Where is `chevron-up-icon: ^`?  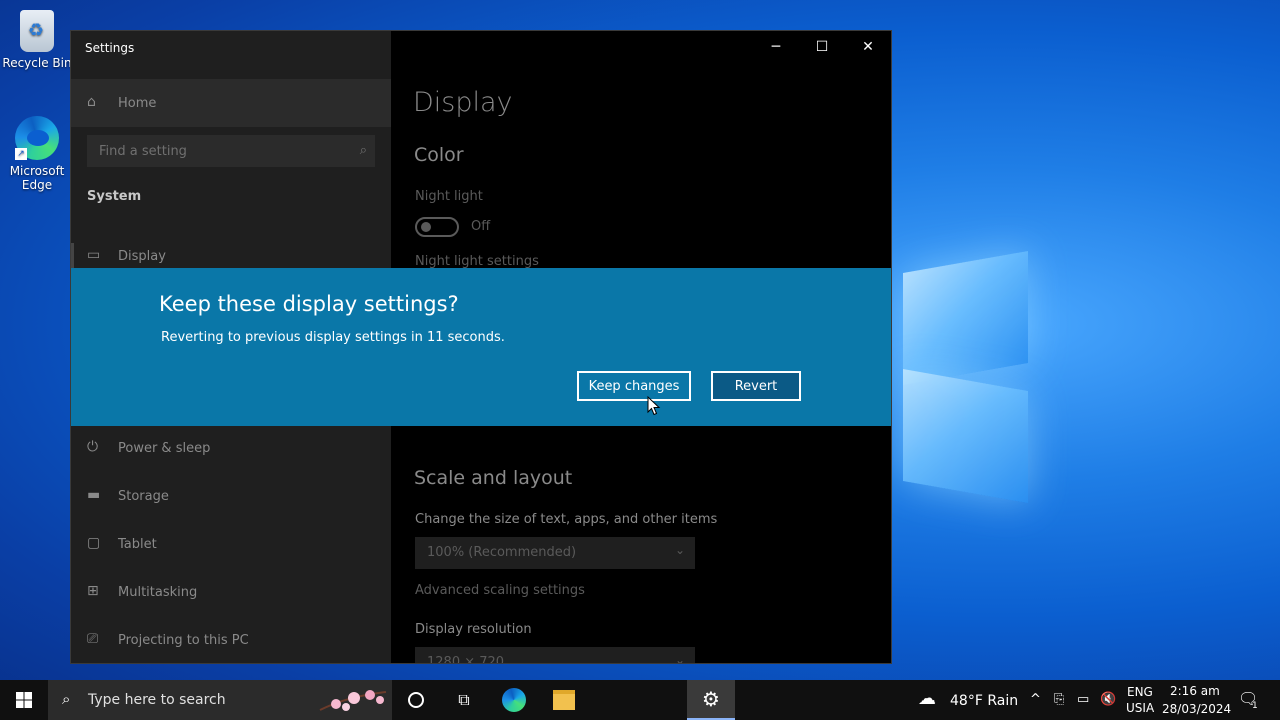
chevron-up-icon: ^ is located at coordinates (1035, 699).